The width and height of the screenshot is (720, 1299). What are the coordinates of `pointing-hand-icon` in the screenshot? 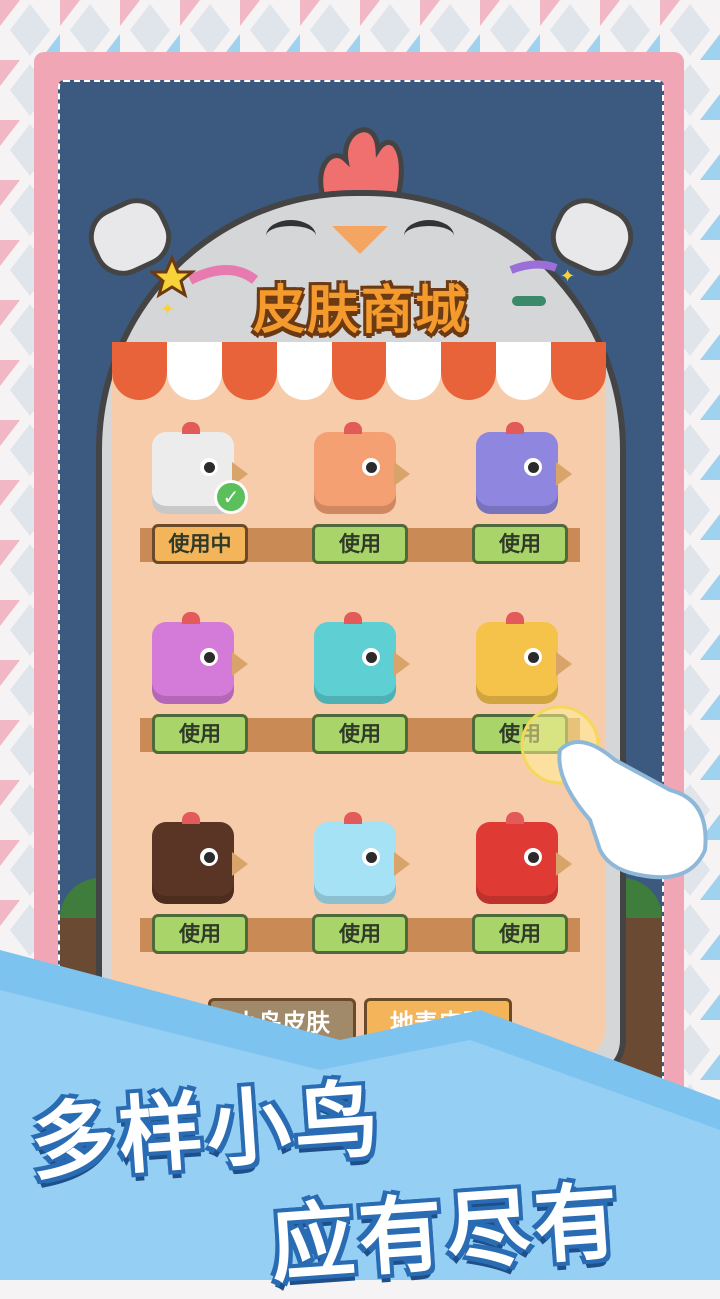 It's located at (614, 792).